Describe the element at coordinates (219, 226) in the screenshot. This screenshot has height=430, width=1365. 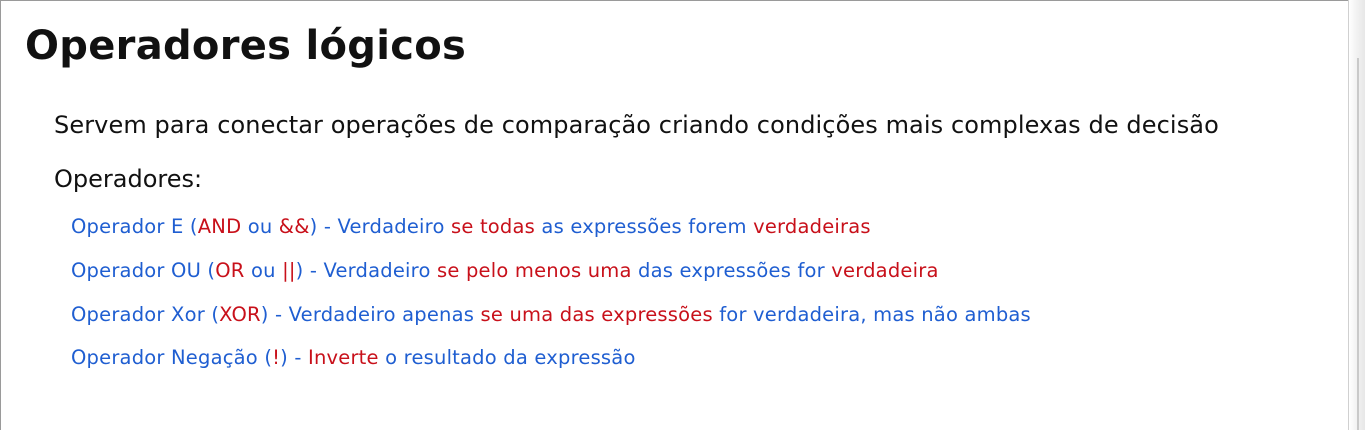
I see `operator-segment: AND` at that location.